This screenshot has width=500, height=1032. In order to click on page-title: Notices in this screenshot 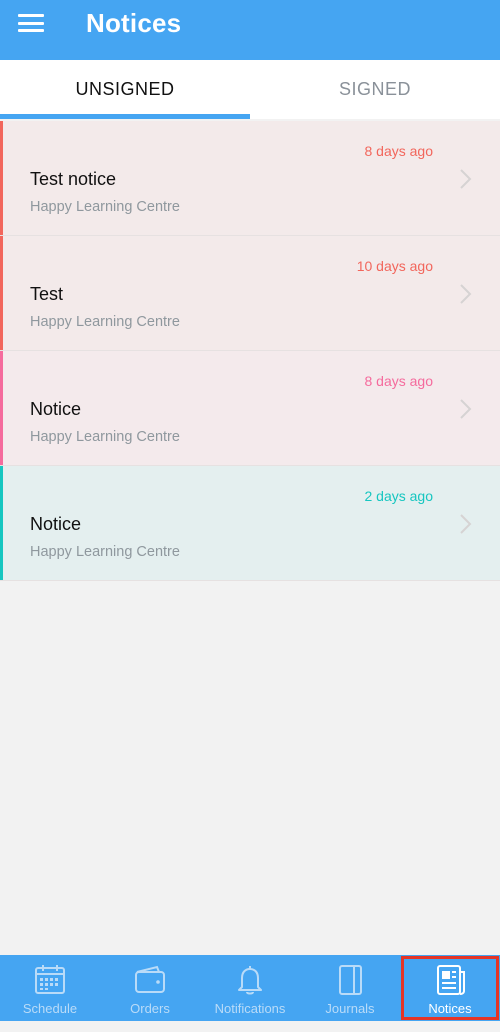, I will do `click(134, 23)`.